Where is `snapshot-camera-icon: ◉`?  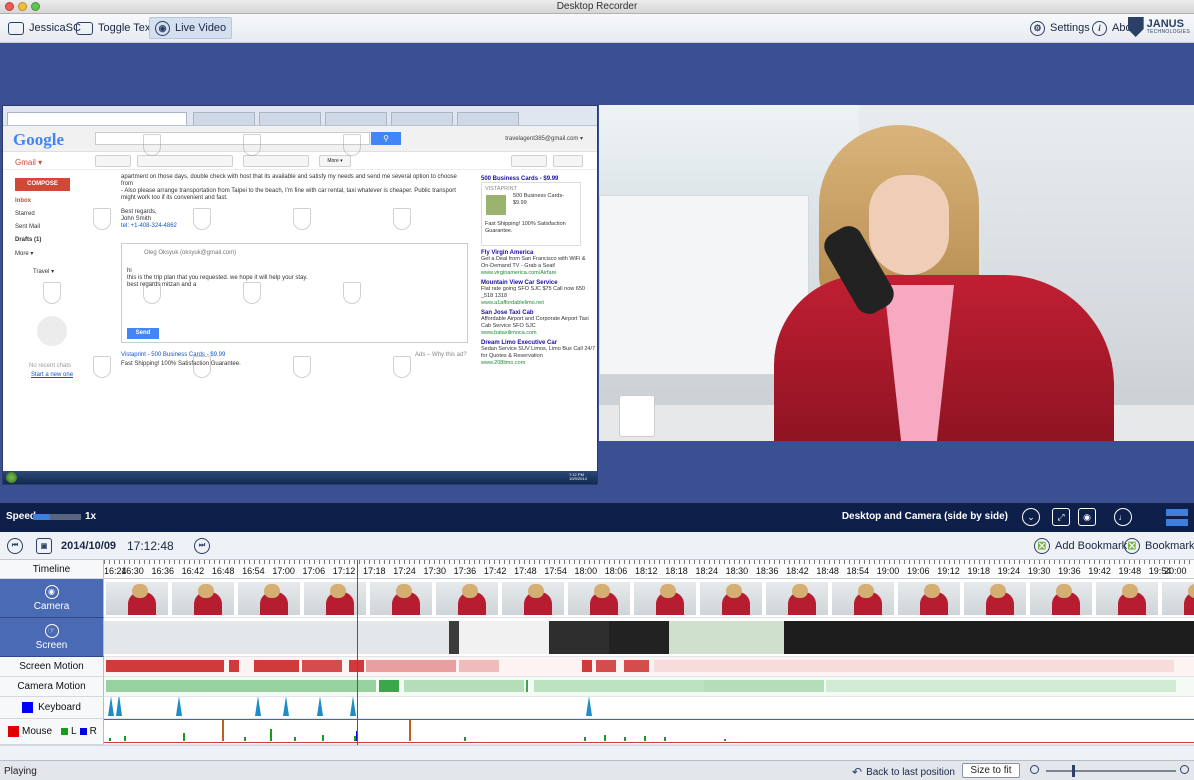
snapshot-camera-icon: ◉ is located at coordinates (1087, 517).